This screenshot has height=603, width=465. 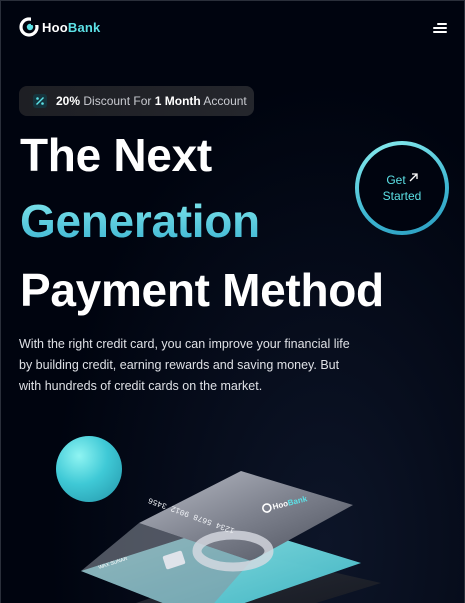 What do you see at coordinates (40, 101) in the screenshot?
I see `discount-icon` at bounding box center [40, 101].